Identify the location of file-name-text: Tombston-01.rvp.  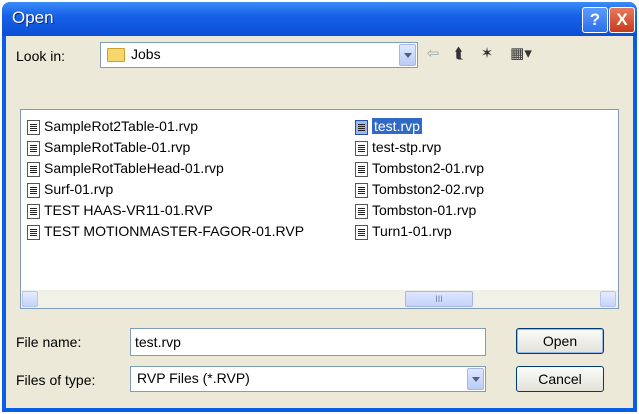
(424, 210).